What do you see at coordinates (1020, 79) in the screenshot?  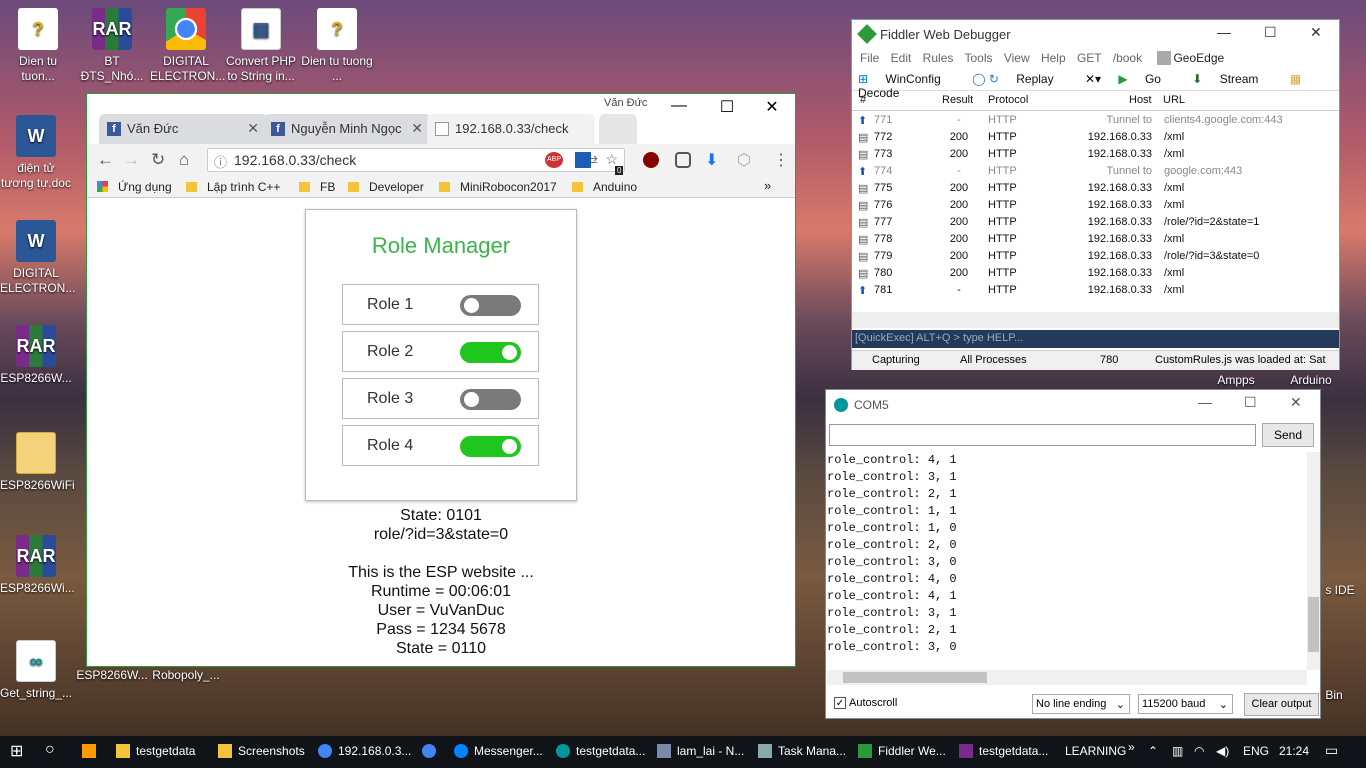 I see `replay-button: ◯ ↻ Replay` at bounding box center [1020, 79].